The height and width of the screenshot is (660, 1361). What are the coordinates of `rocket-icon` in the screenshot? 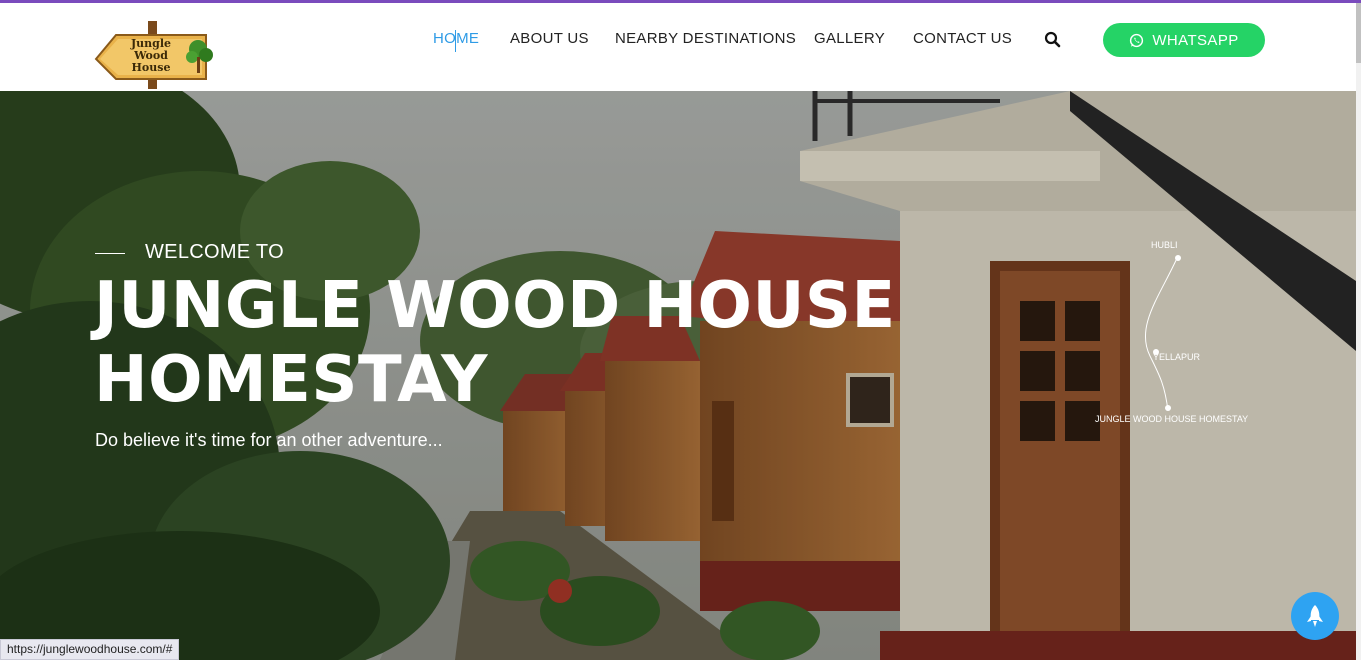 It's located at (1315, 616).